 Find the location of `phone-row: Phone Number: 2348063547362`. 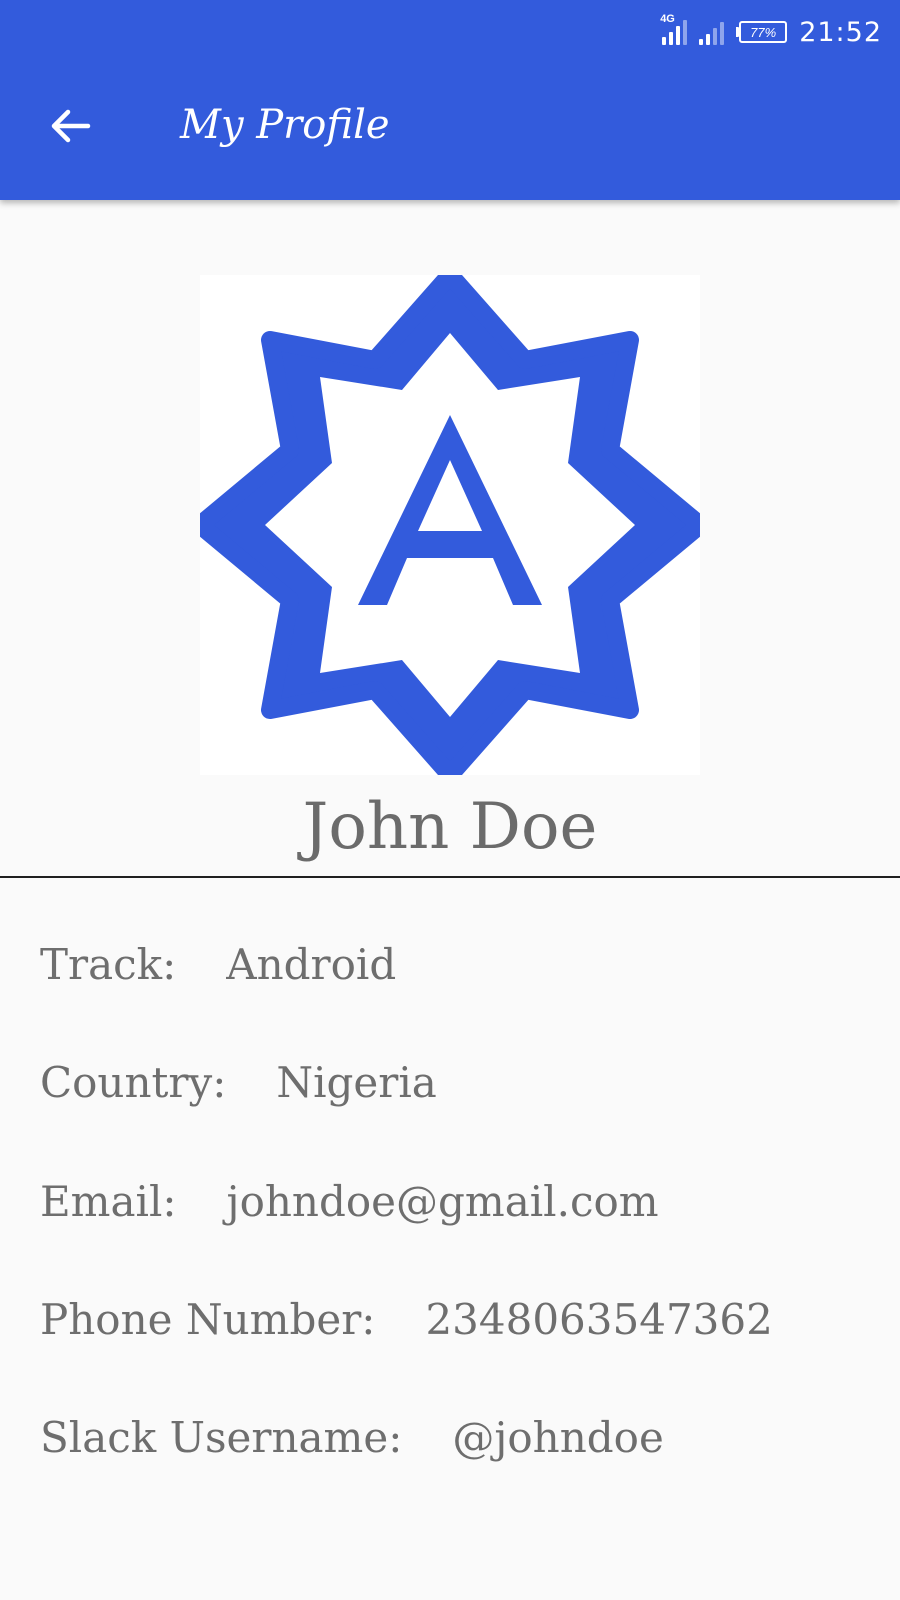

phone-row: Phone Number: 2348063547362 is located at coordinates (406, 1319).